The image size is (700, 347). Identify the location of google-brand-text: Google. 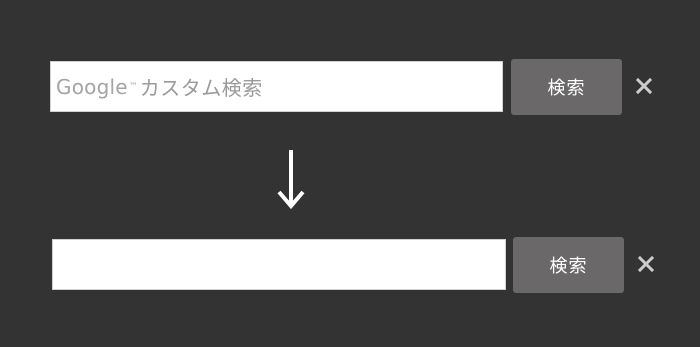
(92, 86).